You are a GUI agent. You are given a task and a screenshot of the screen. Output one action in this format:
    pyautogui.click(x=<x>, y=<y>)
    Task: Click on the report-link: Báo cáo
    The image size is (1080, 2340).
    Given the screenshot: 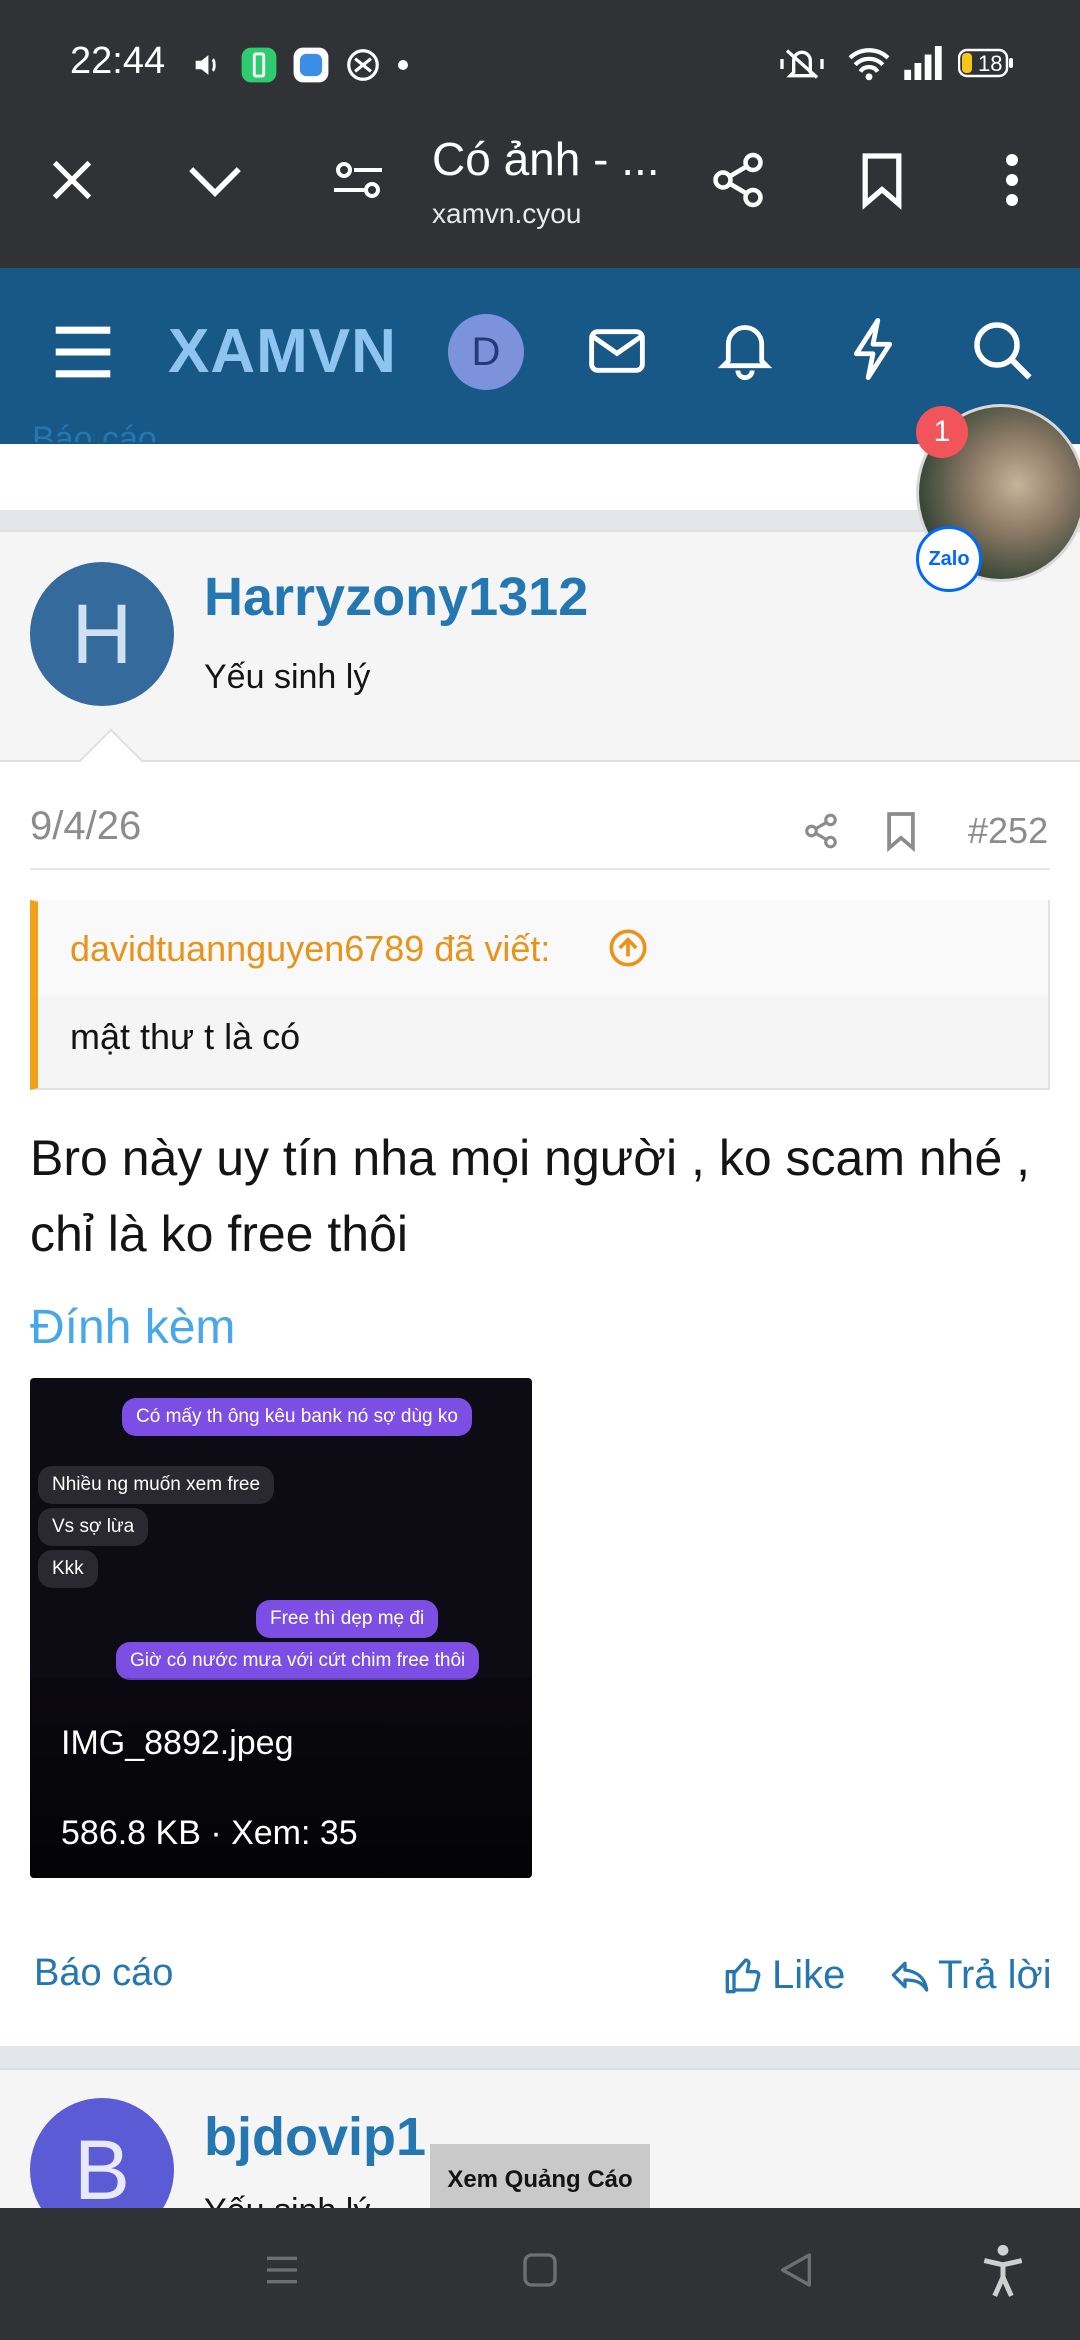 What is the action you would take?
    pyautogui.click(x=103, y=1973)
    